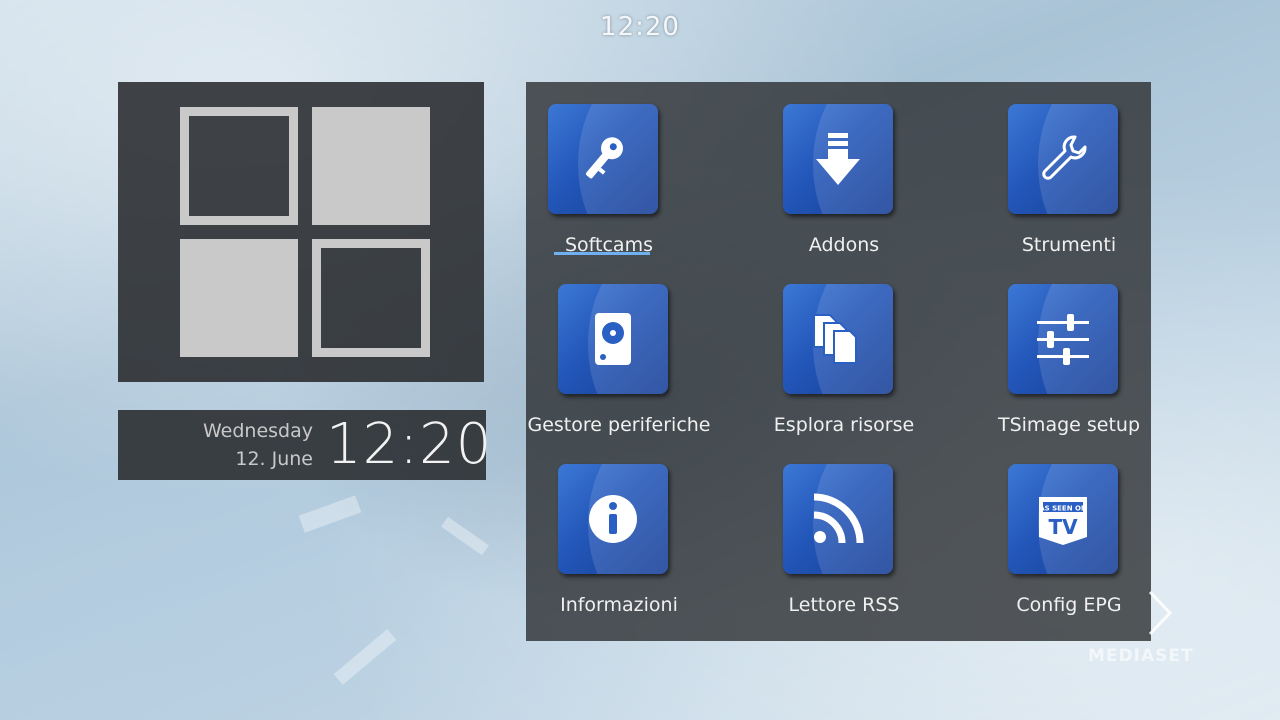  Describe the element at coordinates (1063, 509) in the screenshot. I see `svg-text: AS SEEN ON` at that location.